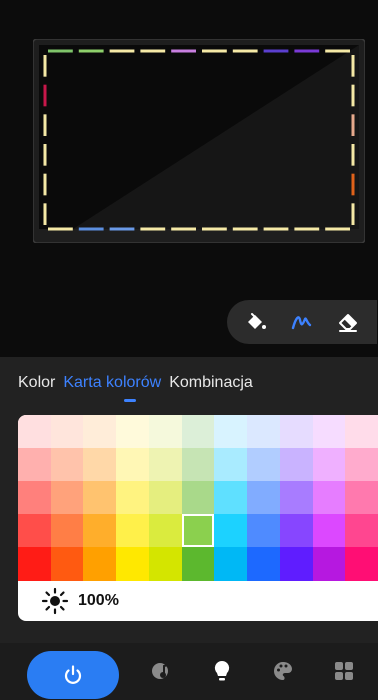 The image size is (378, 700). Describe the element at coordinates (211, 383) in the screenshot. I see `tab-kombinacja: Kombinacja` at that location.